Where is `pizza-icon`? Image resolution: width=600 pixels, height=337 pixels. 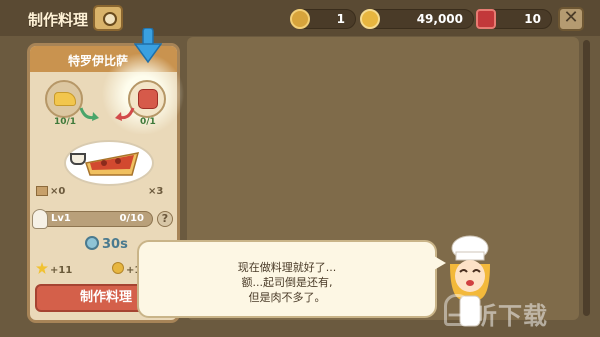
pizza-icon is located at coordinates (112, 164).